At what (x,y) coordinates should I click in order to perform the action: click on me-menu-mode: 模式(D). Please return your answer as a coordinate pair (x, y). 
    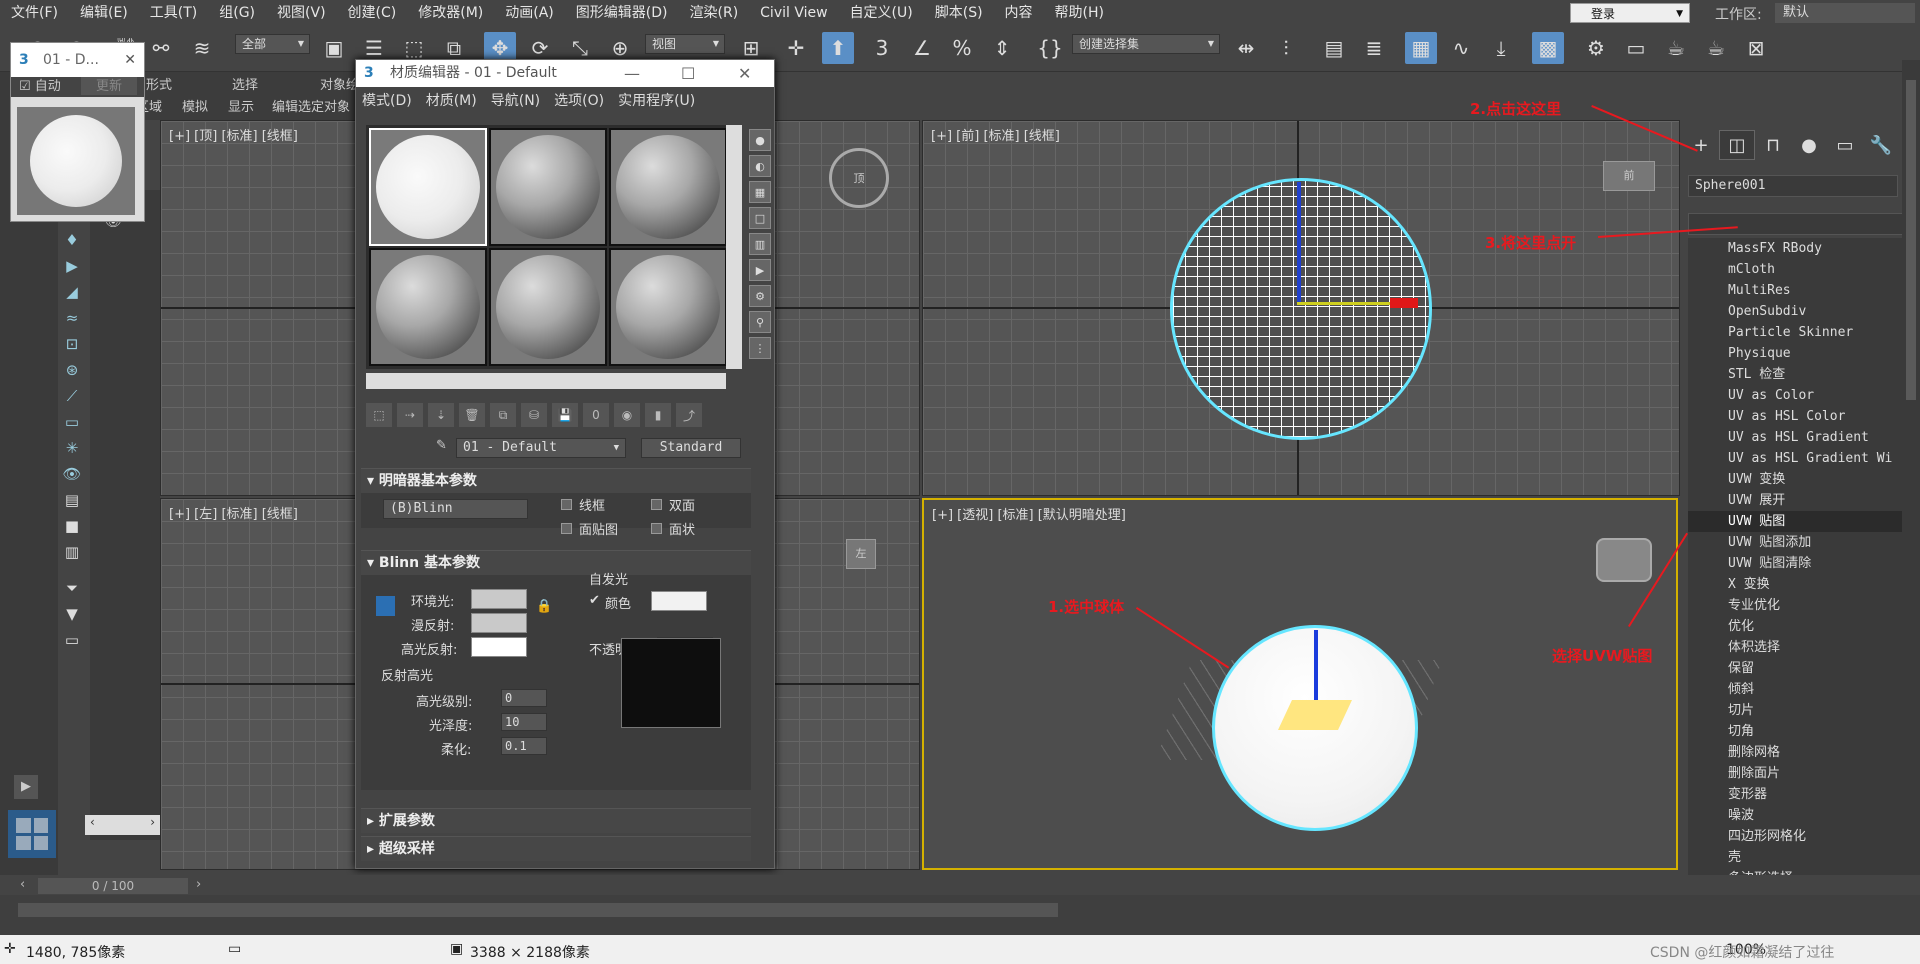
    Looking at the image, I should click on (387, 100).